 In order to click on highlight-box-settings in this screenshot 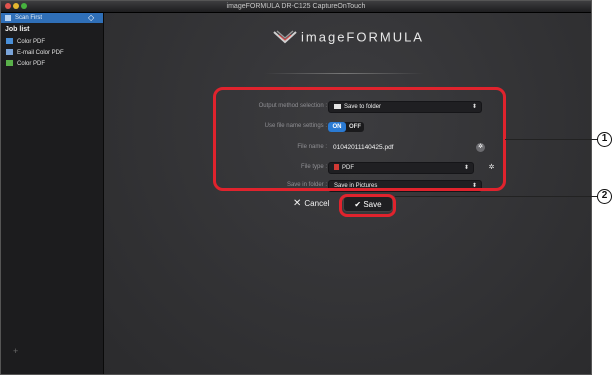, I will do `click(359, 139)`.